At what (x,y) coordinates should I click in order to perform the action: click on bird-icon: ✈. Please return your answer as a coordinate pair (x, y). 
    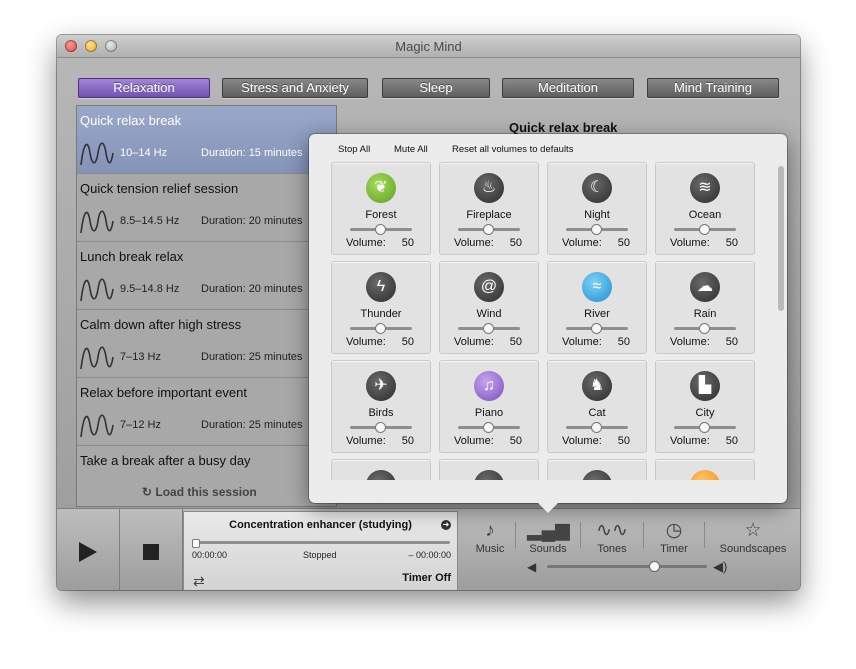
    Looking at the image, I should click on (381, 386).